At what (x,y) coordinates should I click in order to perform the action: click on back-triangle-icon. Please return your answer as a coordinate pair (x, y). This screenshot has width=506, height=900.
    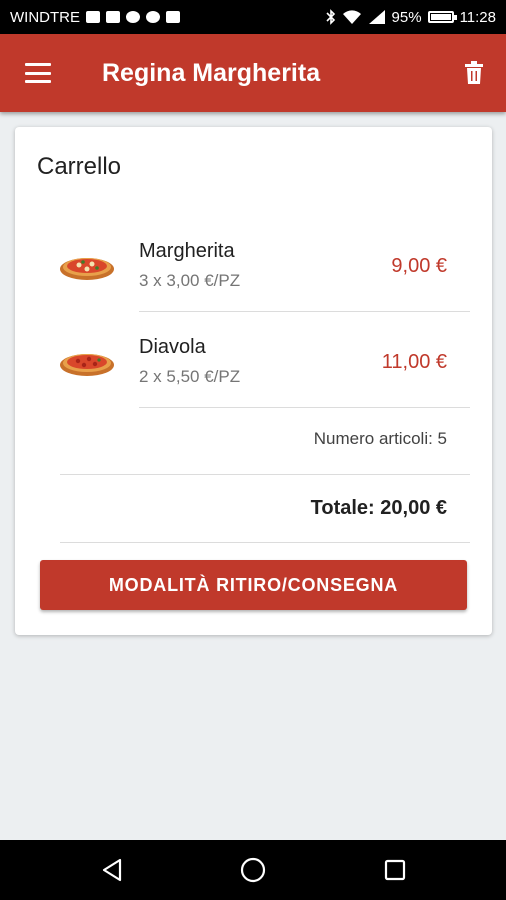
    Looking at the image, I should click on (111, 870).